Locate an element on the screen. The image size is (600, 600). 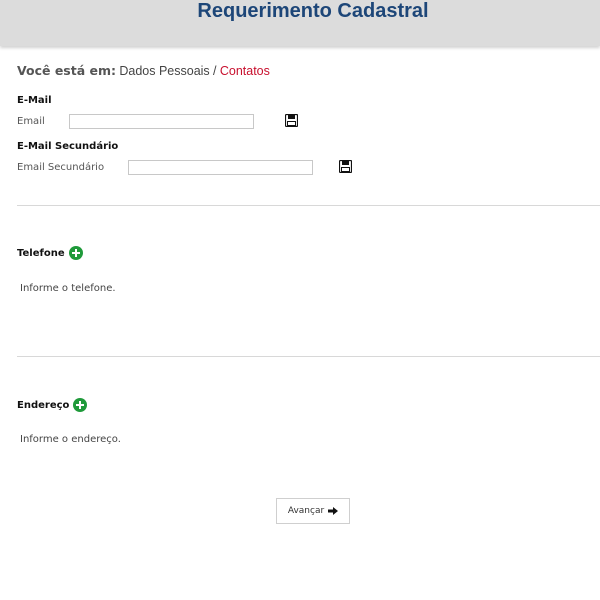
add-address-icon is located at coordinates (80, 405).